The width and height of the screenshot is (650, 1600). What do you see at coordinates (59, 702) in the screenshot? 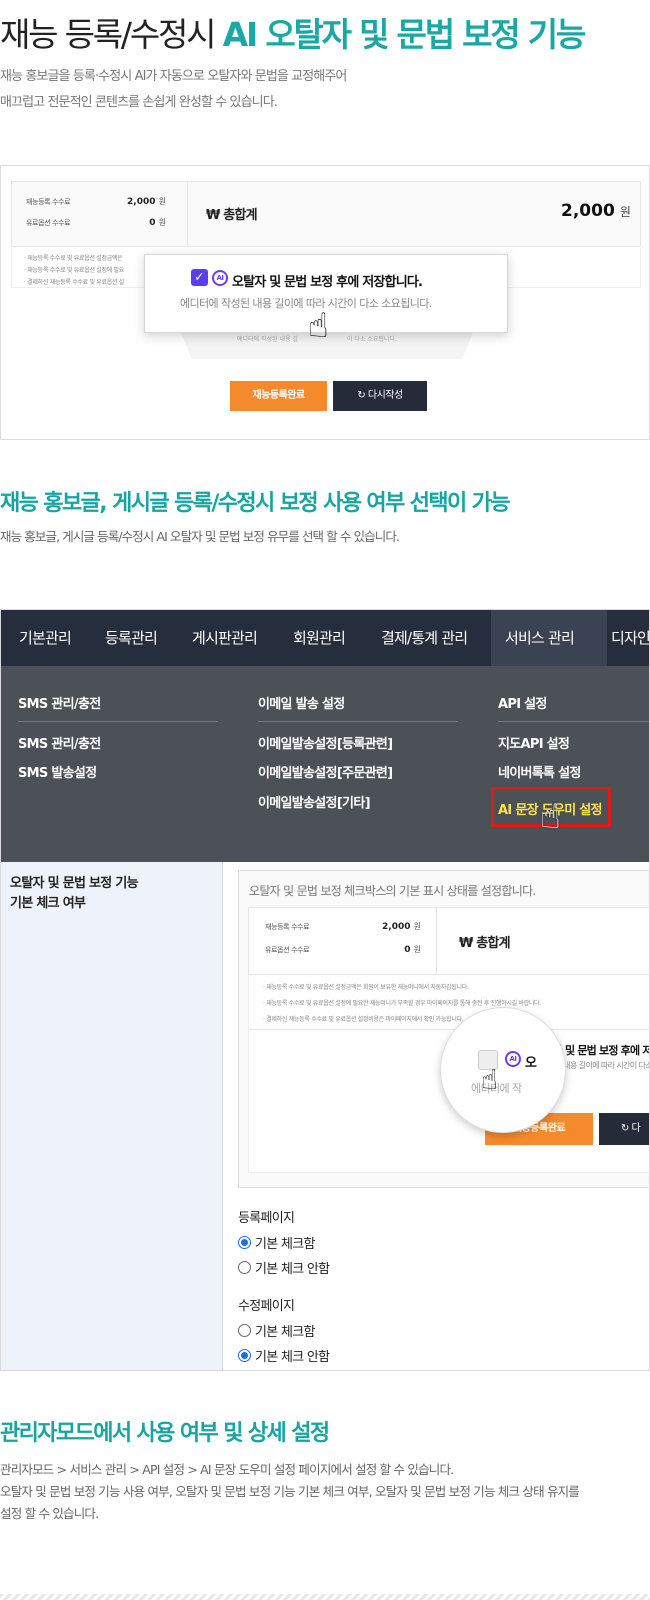
I see `menu-head-sms: SMS 관리/충전` at bounding box center [59, 702].